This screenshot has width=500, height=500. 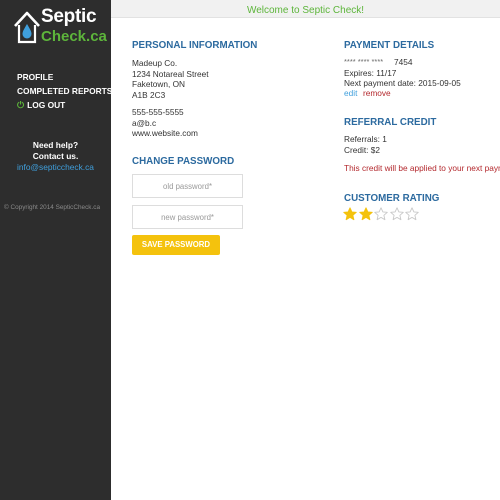 What do you see at coordinates (155, 63) in the screenshot?
I see `company-name: Madeup Co.` at bounding box center [155, 63].